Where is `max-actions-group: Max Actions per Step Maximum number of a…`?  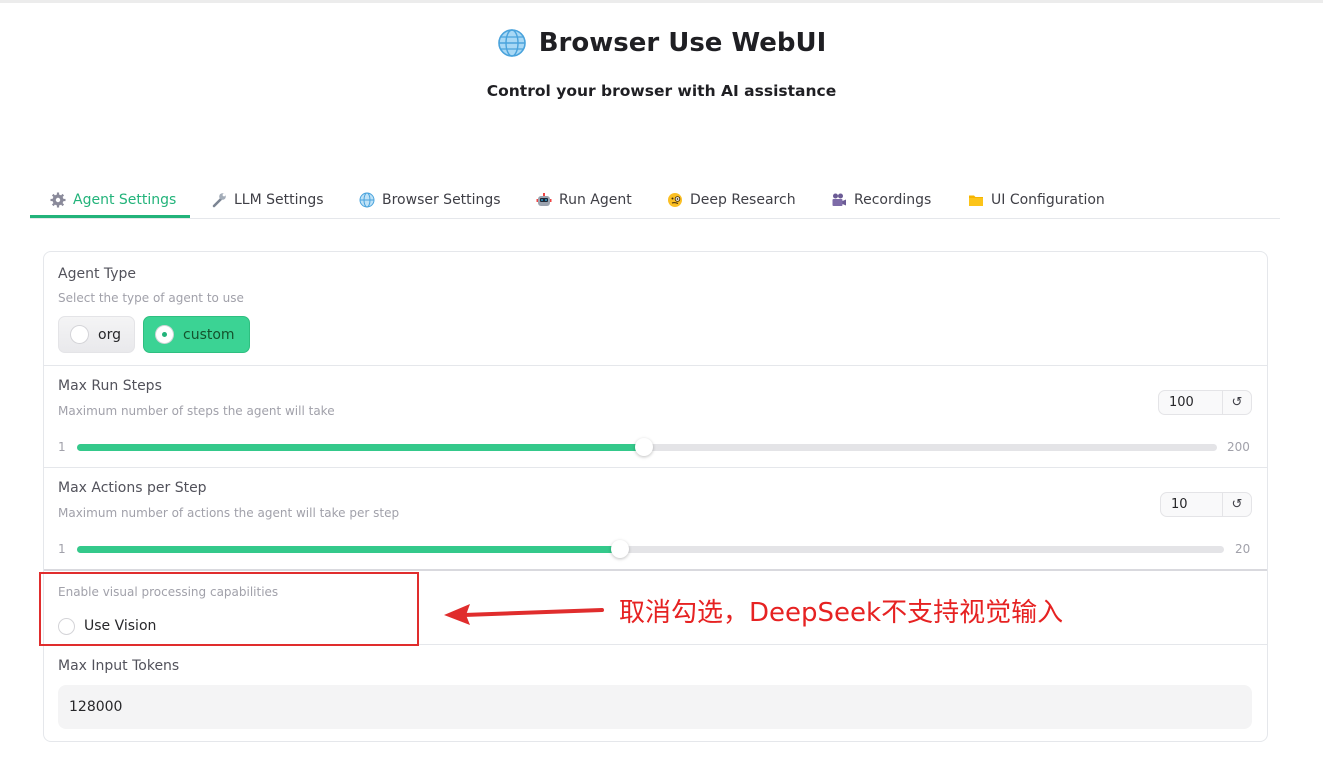
max-actions-group: Max Actions per Step Maximum number of a… is located at coordinates (655, 518).